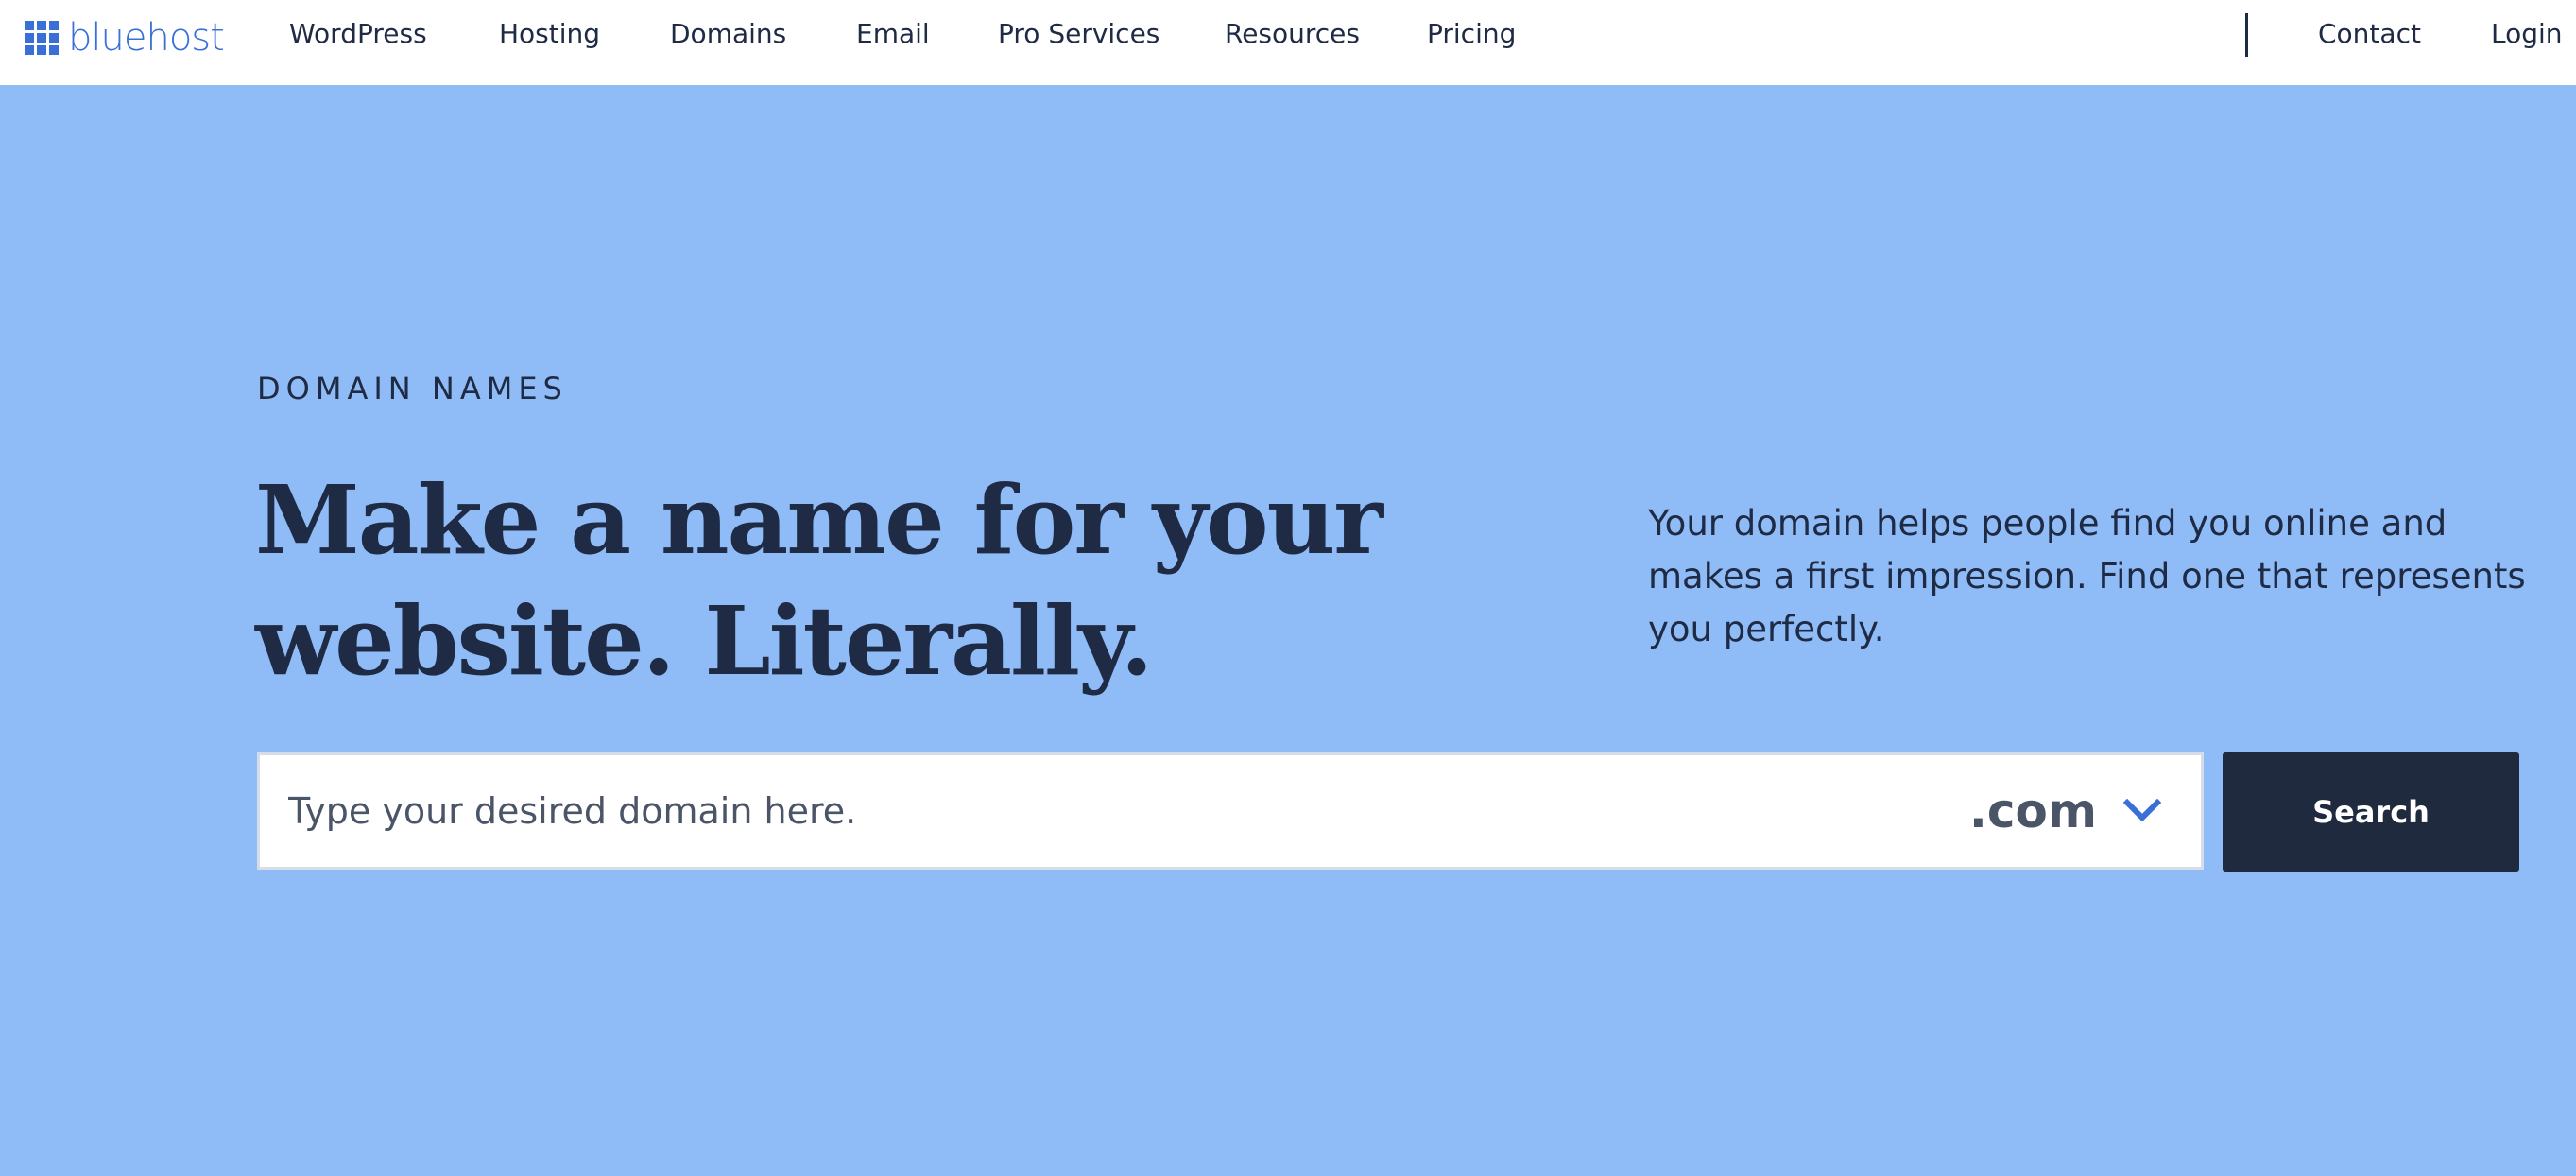 Image resolution: width=2576 pixels, height=1176 pixels. I want to click on hero-headline: Make a name for your website. Literally., so click(819, 580).